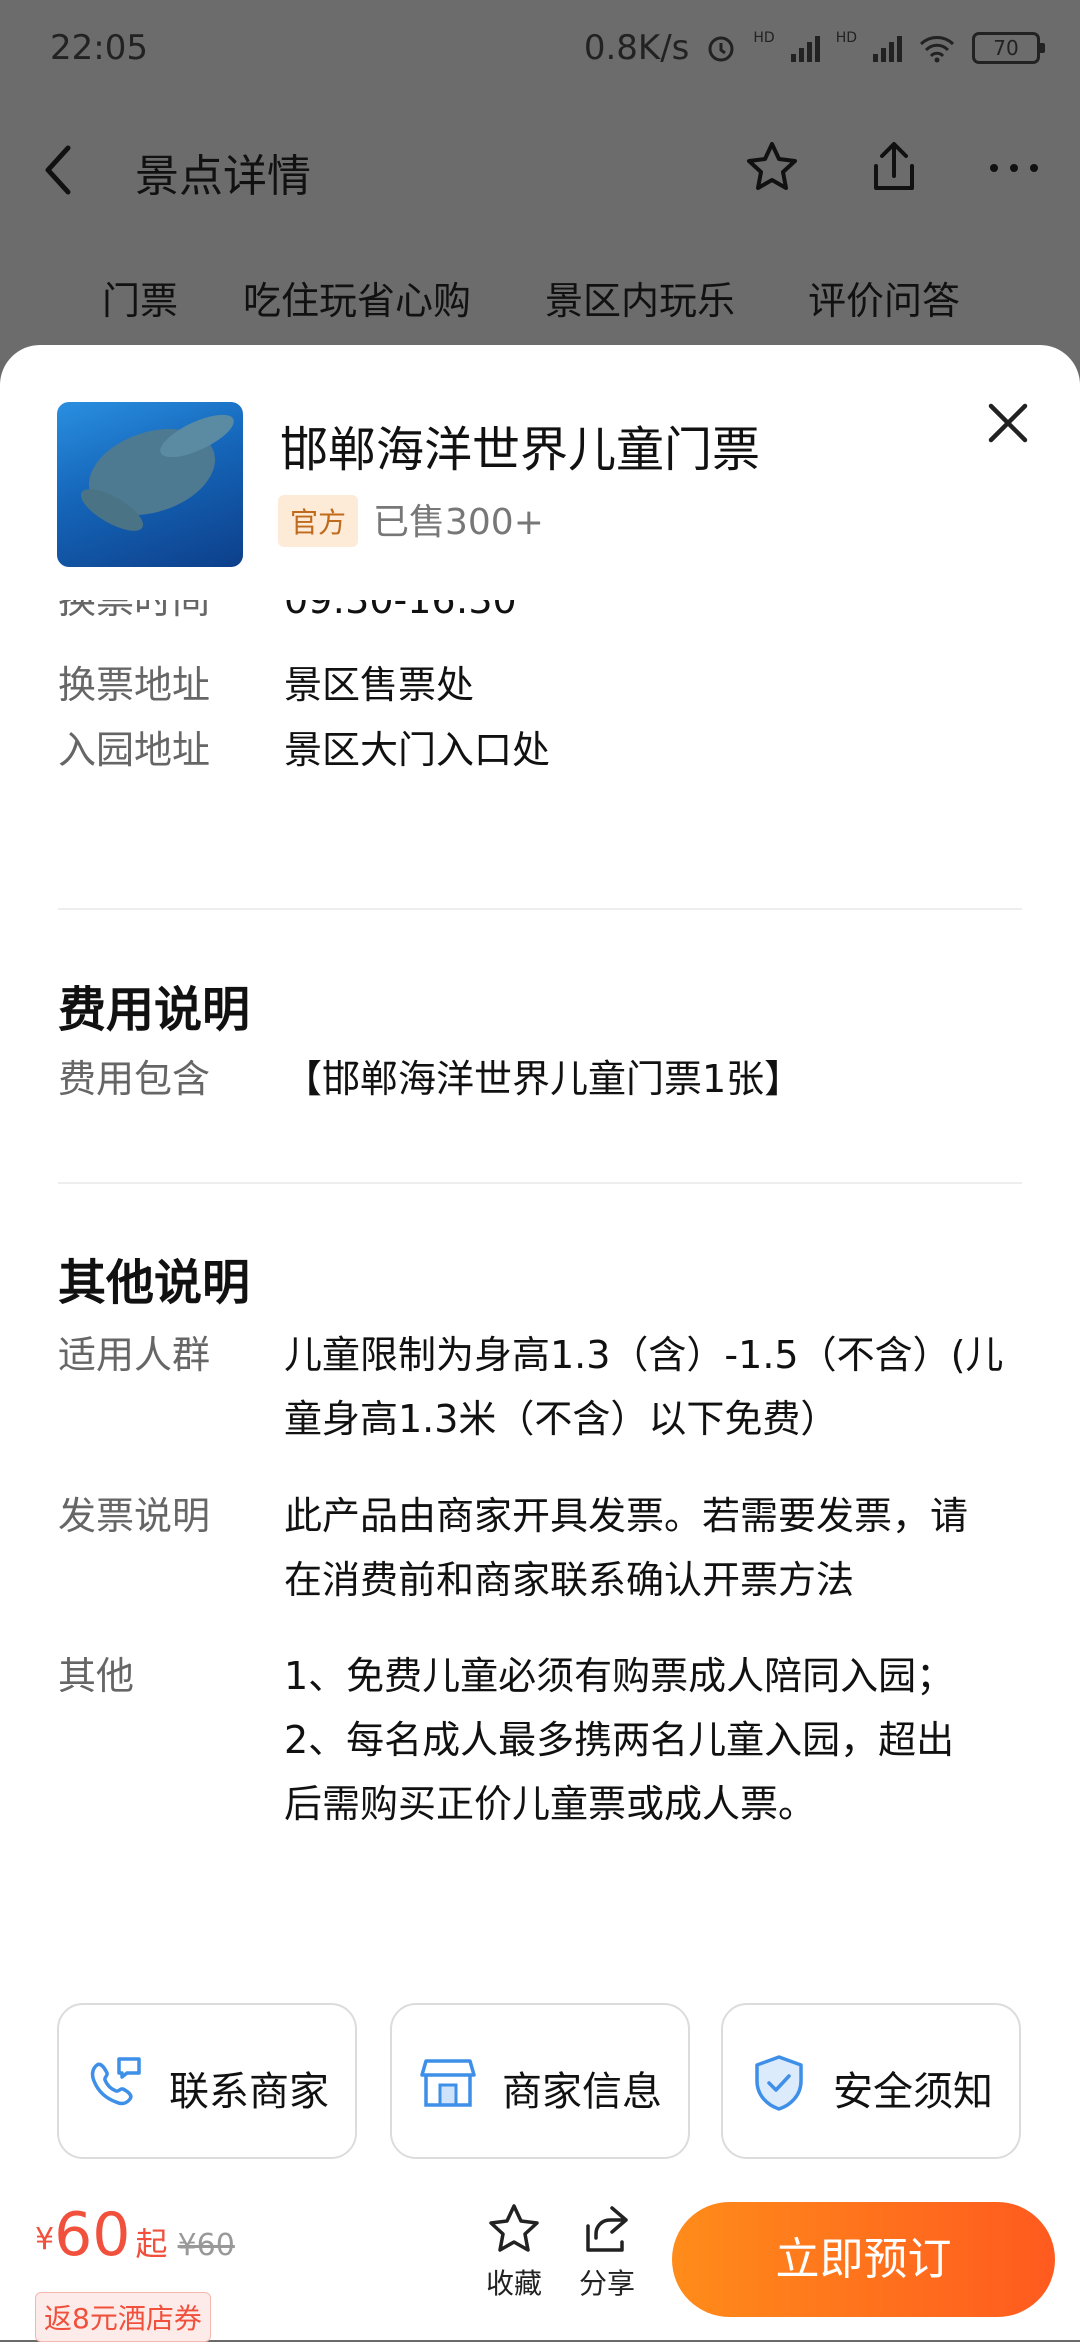  What do you see at coordinates (60, 170) in the screenshot?
I see `back-arrow-icon` at bounding box center [60, 170].